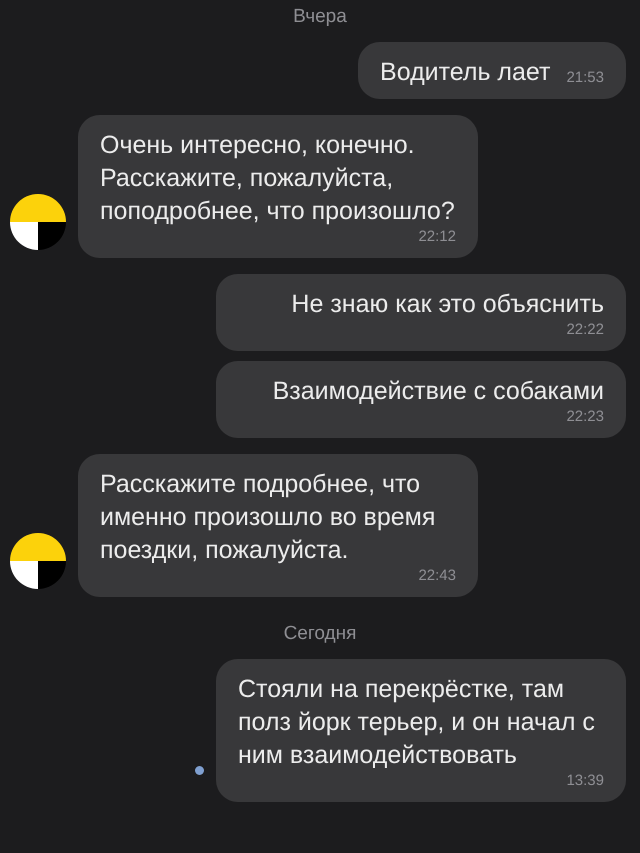  What do you see at coordinates (320, 17) in the screenshot?
I see `date-separator: Вчера` at bounding box center [320, 17].